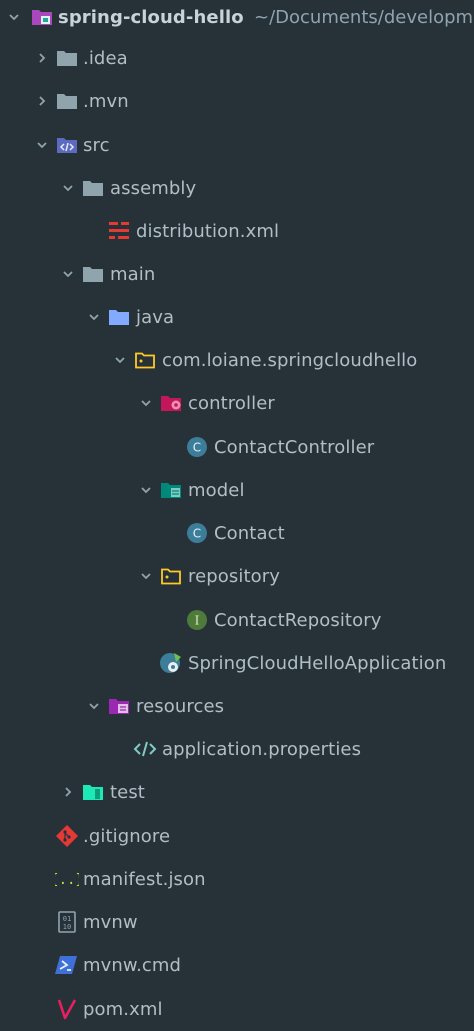 The height and width of the screenshot is (1031, 474). What do you see at coordinates (180, 706) in the screenshot?
I see `tree-item-label: resources` at bounding box center [180, 706].